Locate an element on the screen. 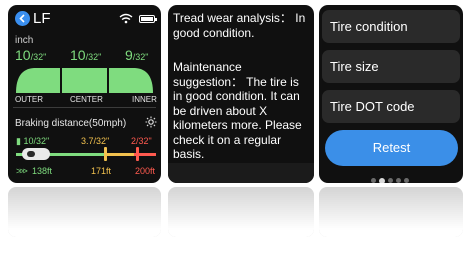 Image resolution: width=471 pixels, height=258 pixels. braking-distance-title: Braking distance(50mph) is located at coordinates (71, 123).